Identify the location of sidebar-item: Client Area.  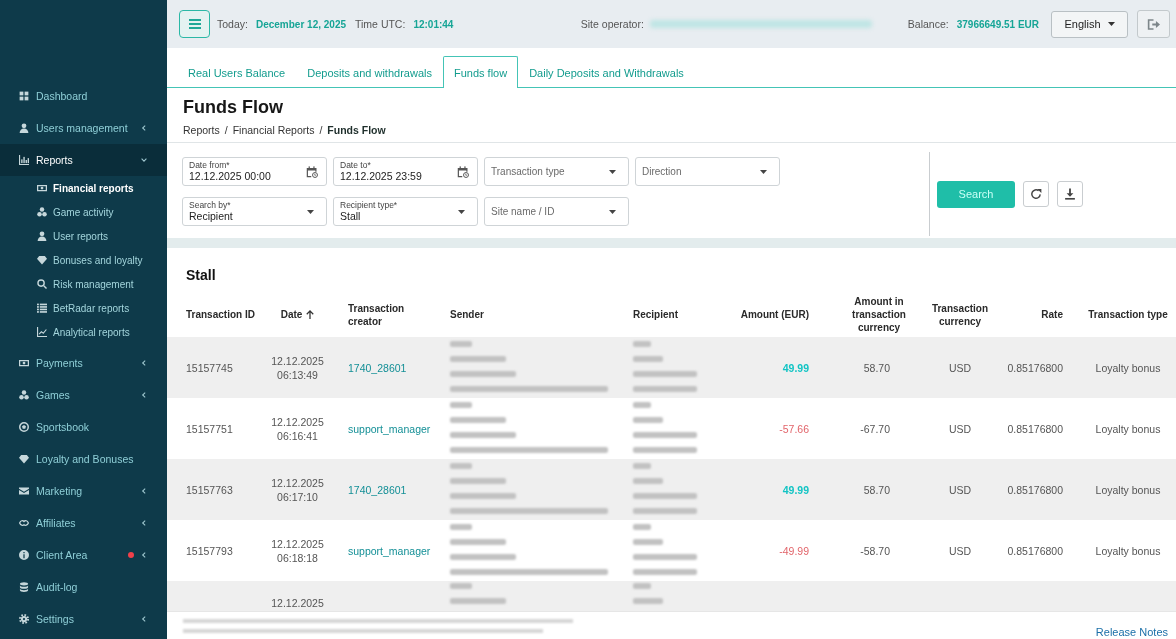
(83, 555).